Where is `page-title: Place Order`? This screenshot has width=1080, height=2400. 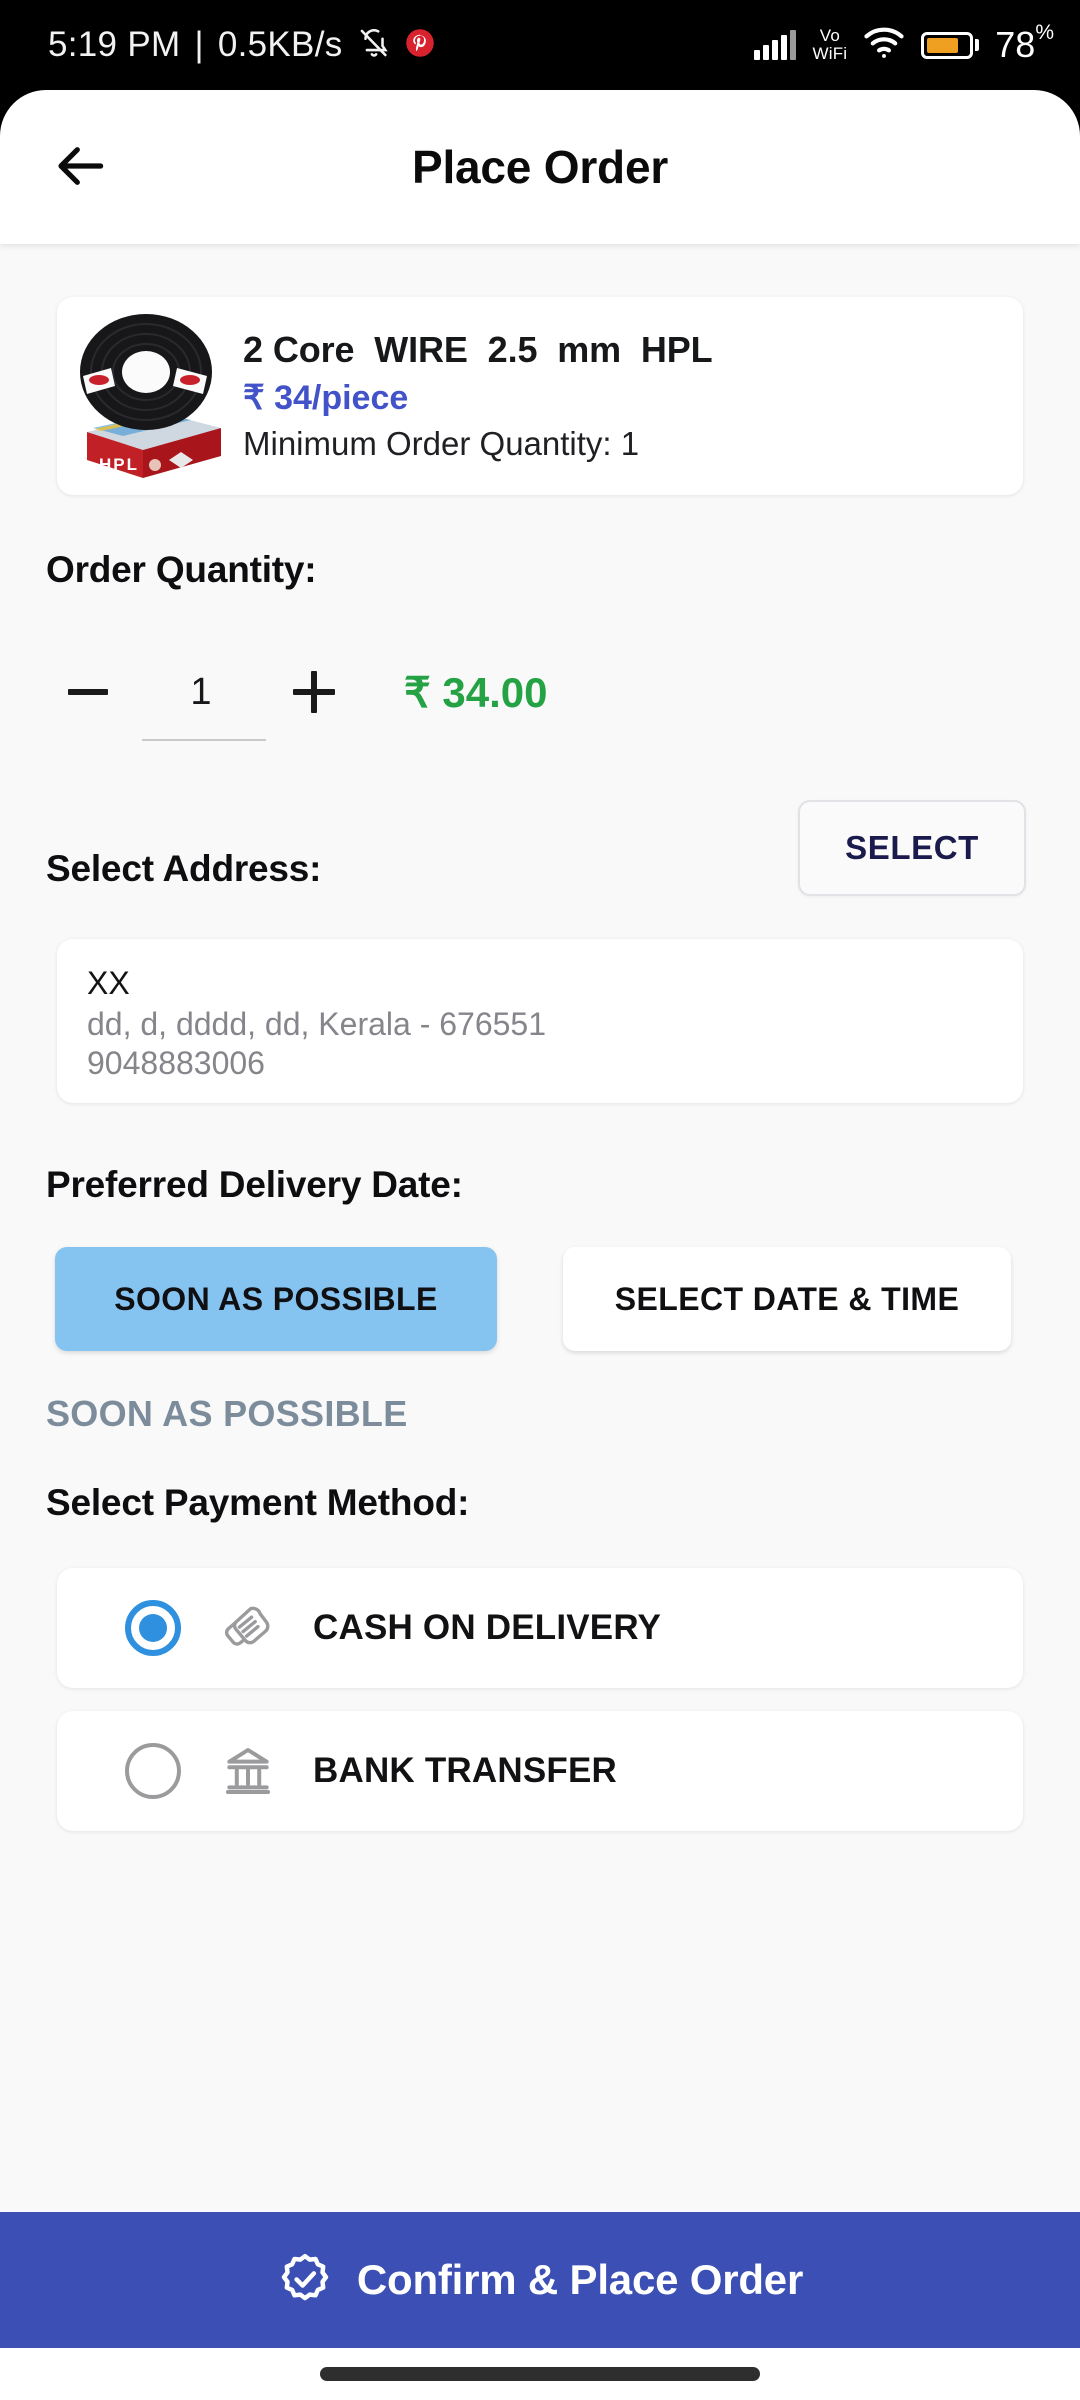
page-title: Place Order is located at coordinates (540, 167).